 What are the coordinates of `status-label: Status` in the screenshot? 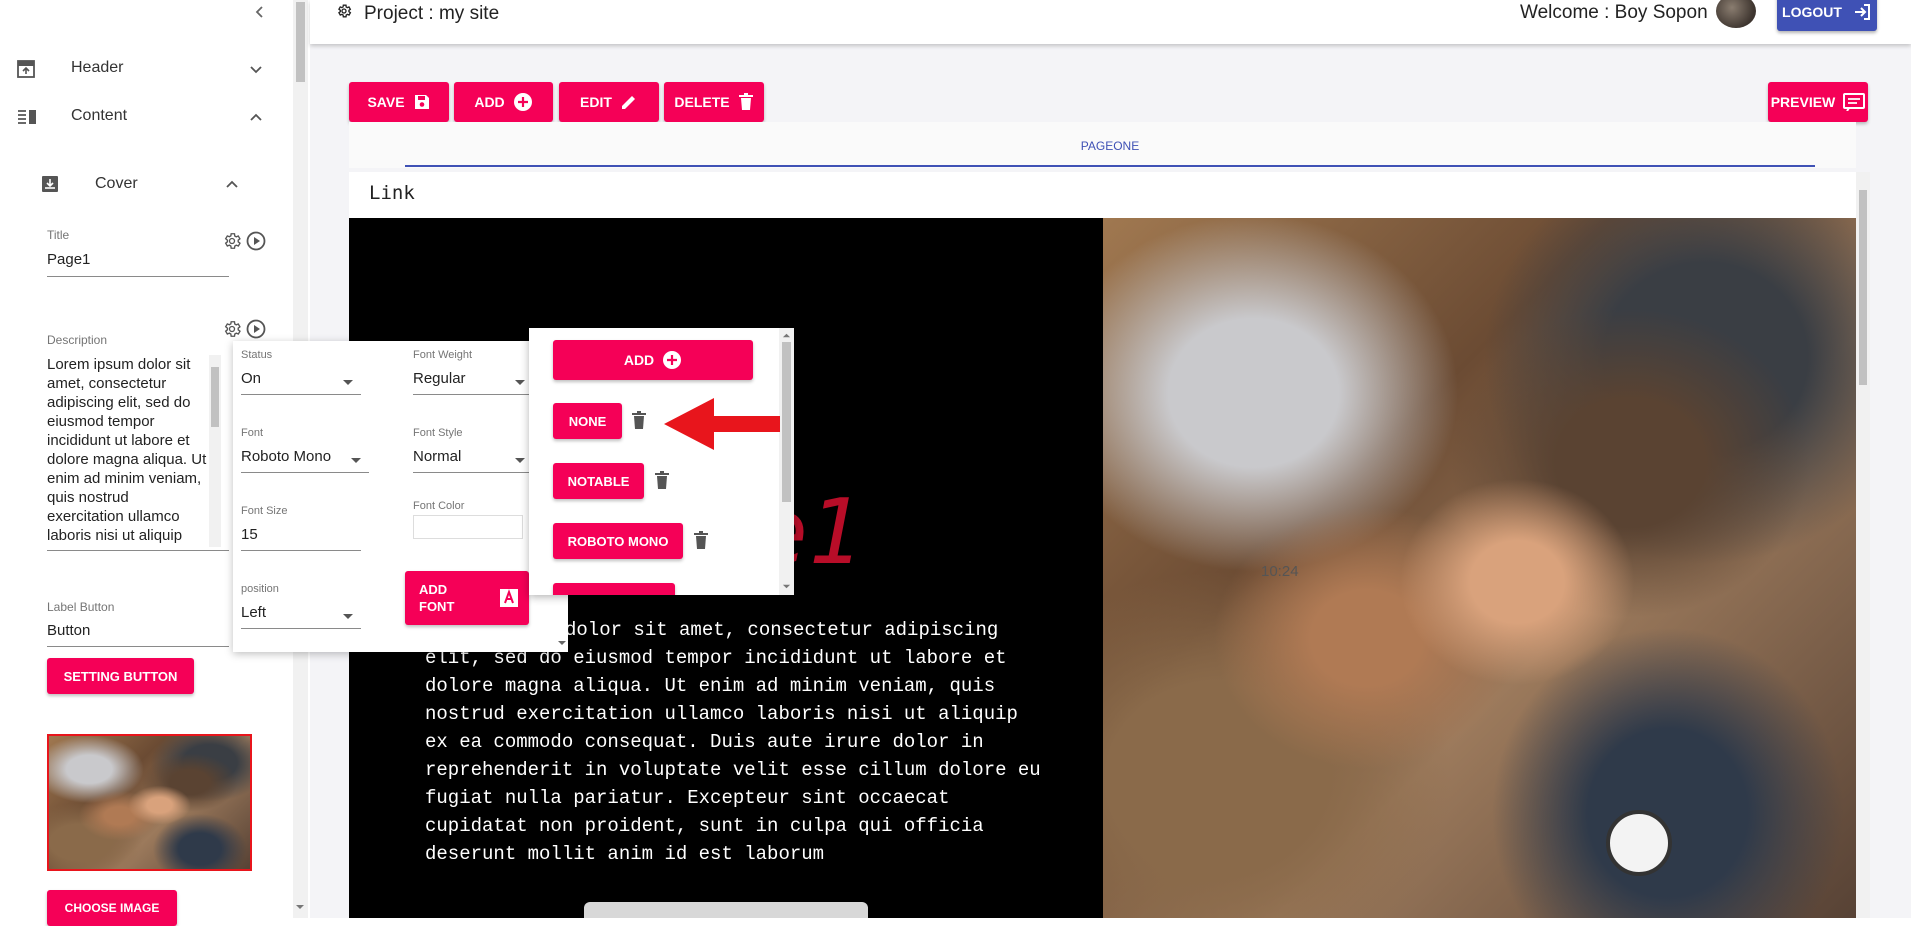 It's located at (257, 355).